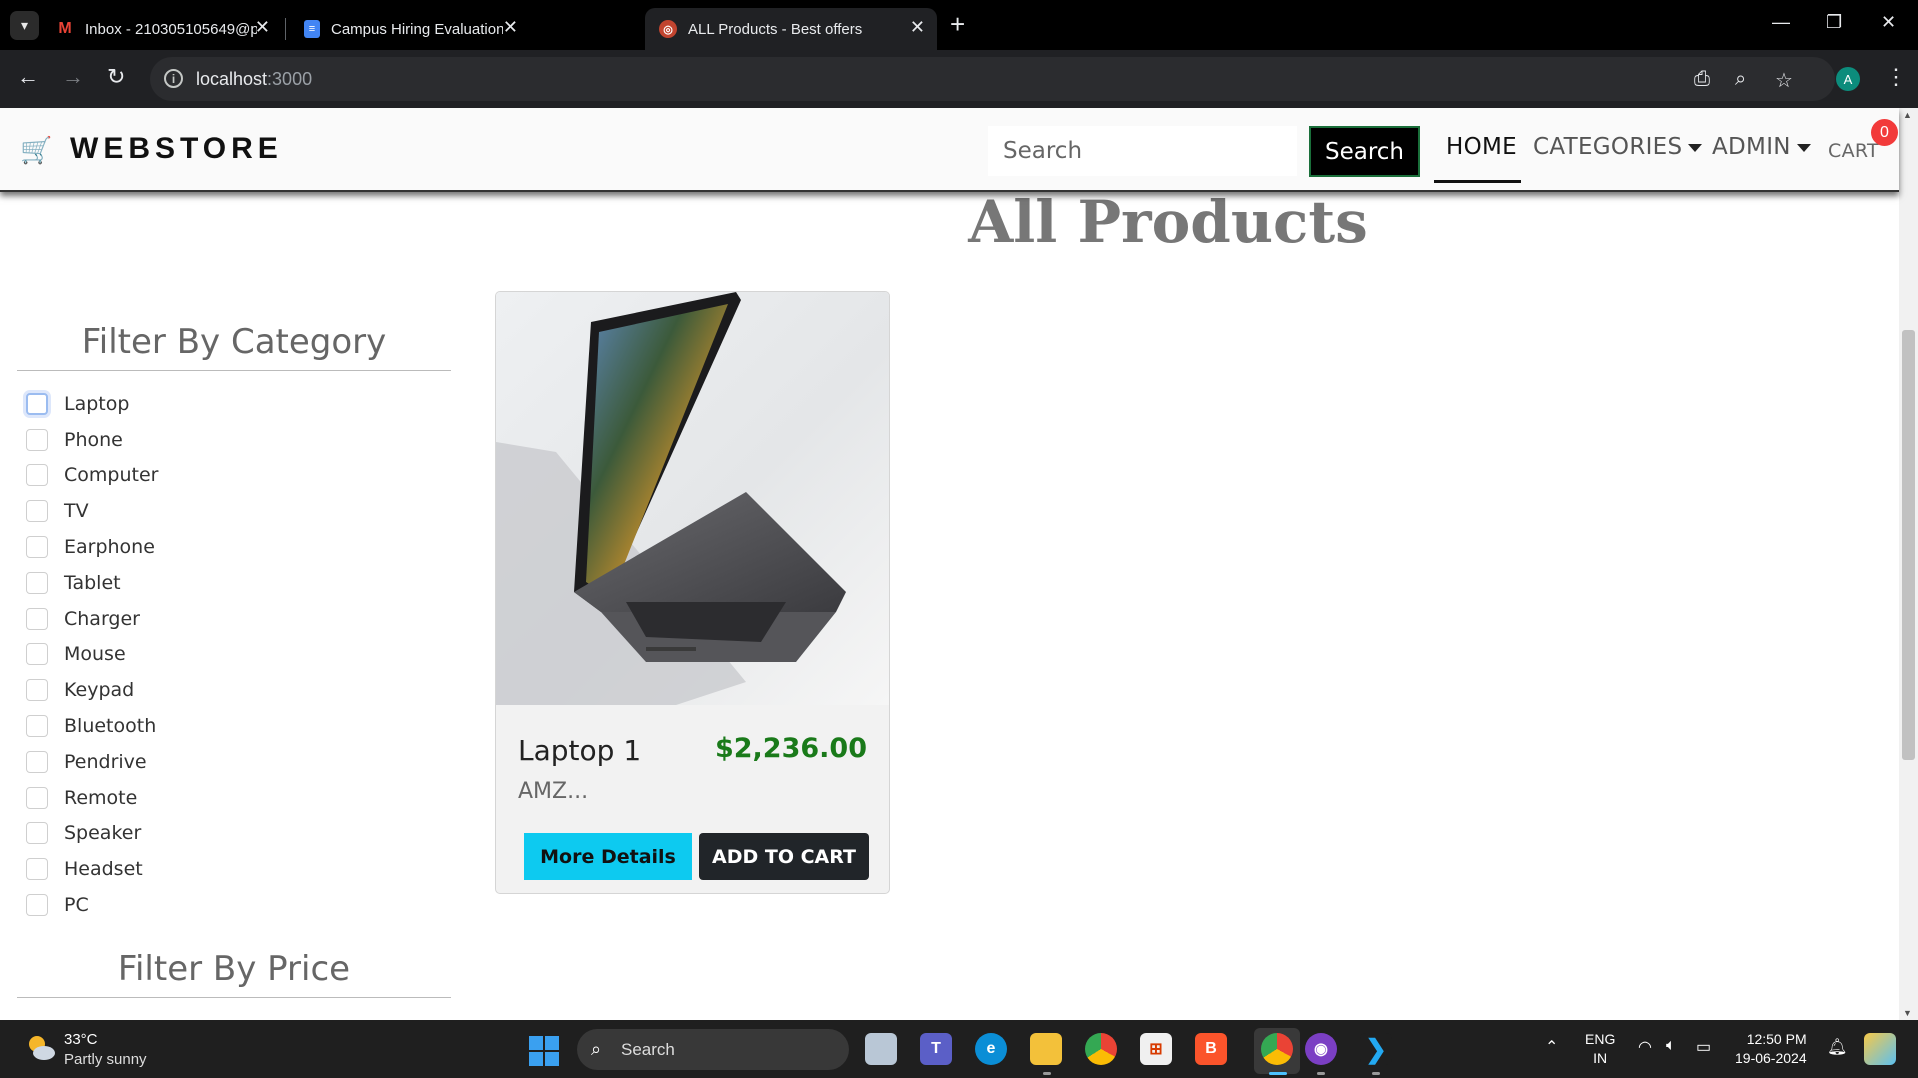 The image size is (1918, 1078). I want to click on forward-icon: →, so click(73, 77).